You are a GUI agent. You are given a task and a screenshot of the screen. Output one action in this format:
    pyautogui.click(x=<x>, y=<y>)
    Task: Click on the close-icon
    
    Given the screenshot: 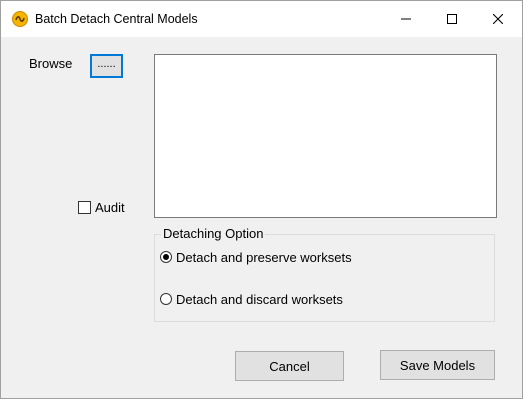 What is the action you would take?
    pyautogui.click(x=498, y=19)
    